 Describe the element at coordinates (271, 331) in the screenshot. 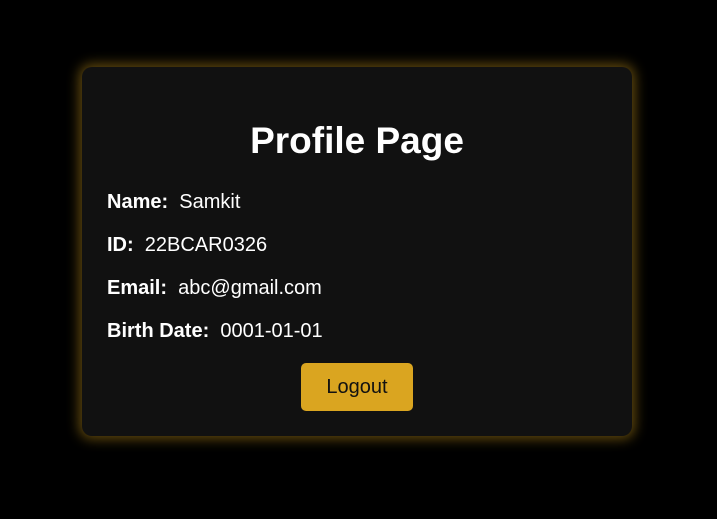

I see `birth-date-value: 0001-01-01` at that location.